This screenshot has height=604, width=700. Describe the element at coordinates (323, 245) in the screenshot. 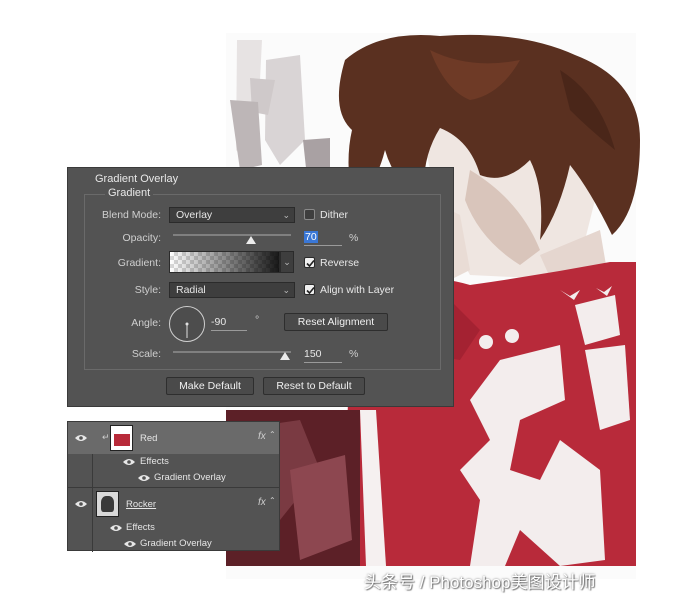

I see `opacity-input-underline` at that location.